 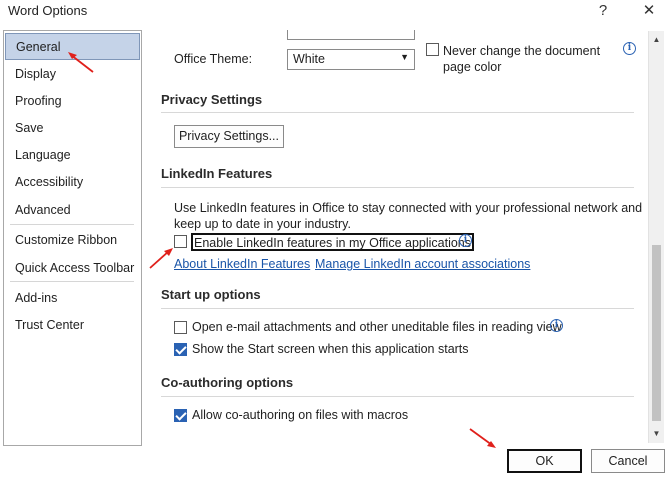 What do you see at coordinates (300, 415) in the screenshot?
I see `allow-coauthoring-label: Allow co-authoring on files with macros` at bounding box center [300, 415].